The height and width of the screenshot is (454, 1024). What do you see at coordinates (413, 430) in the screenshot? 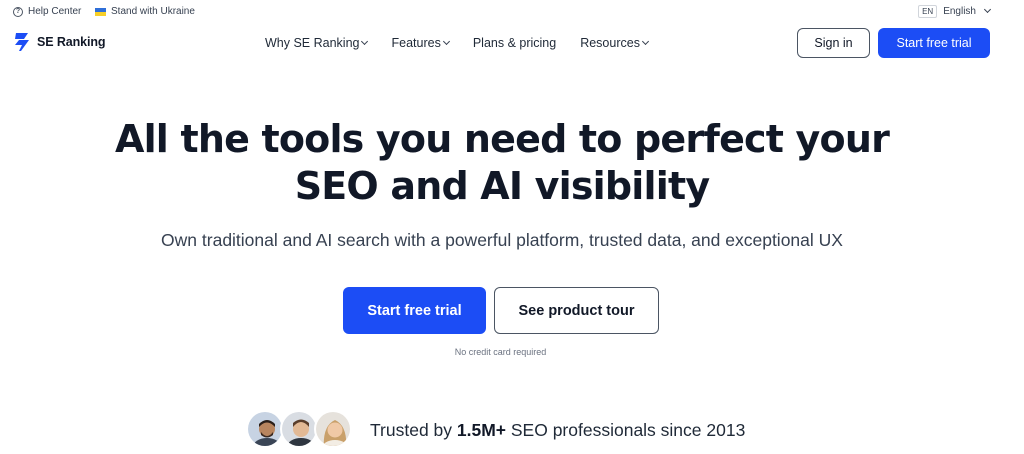
I see `trust-prefix: Trusted by` at bounding box center [413, 430].